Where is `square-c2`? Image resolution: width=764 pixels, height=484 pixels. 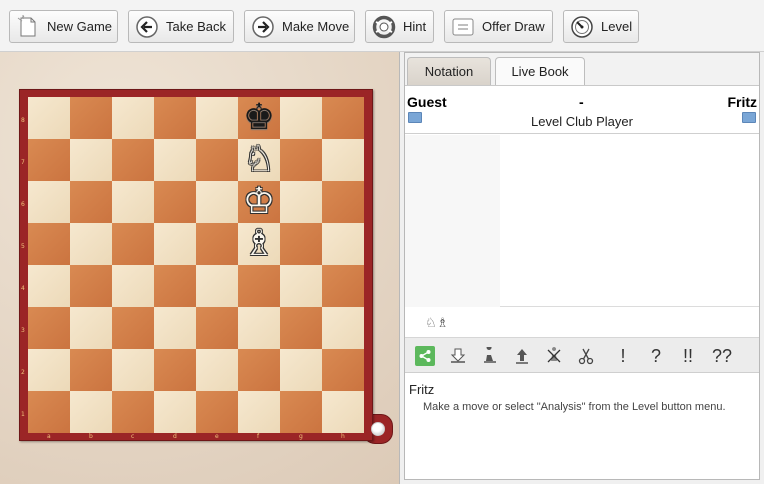
square-c2 is located at coordinates (133, 370).